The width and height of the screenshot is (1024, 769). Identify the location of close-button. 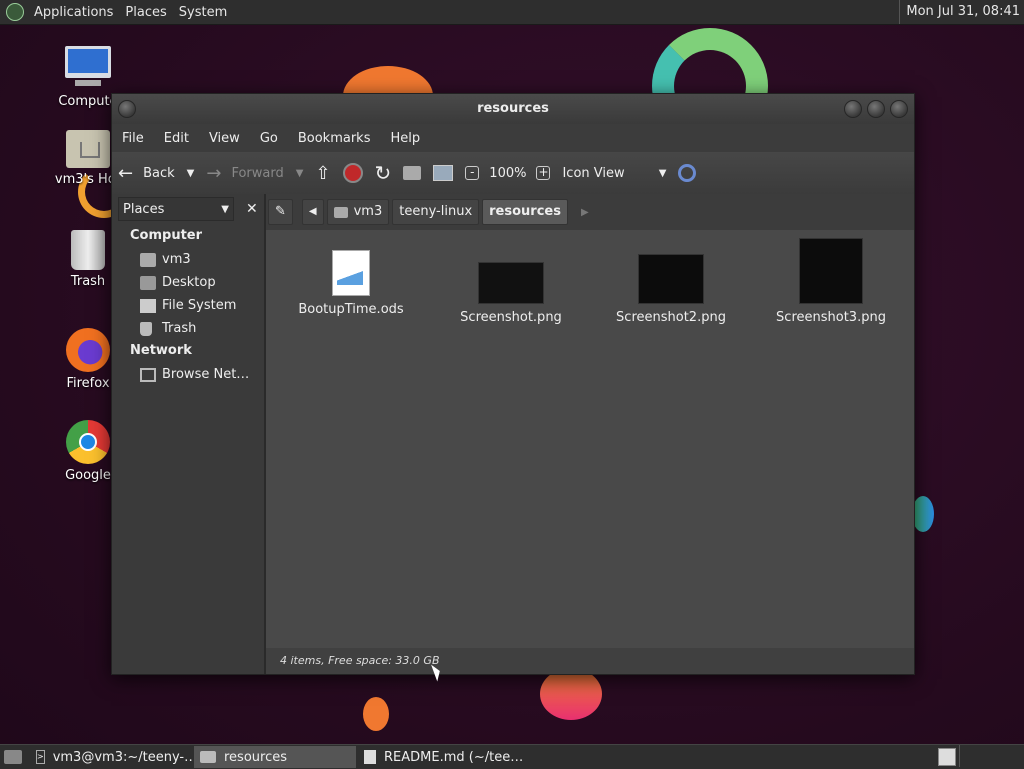
(899, 109).